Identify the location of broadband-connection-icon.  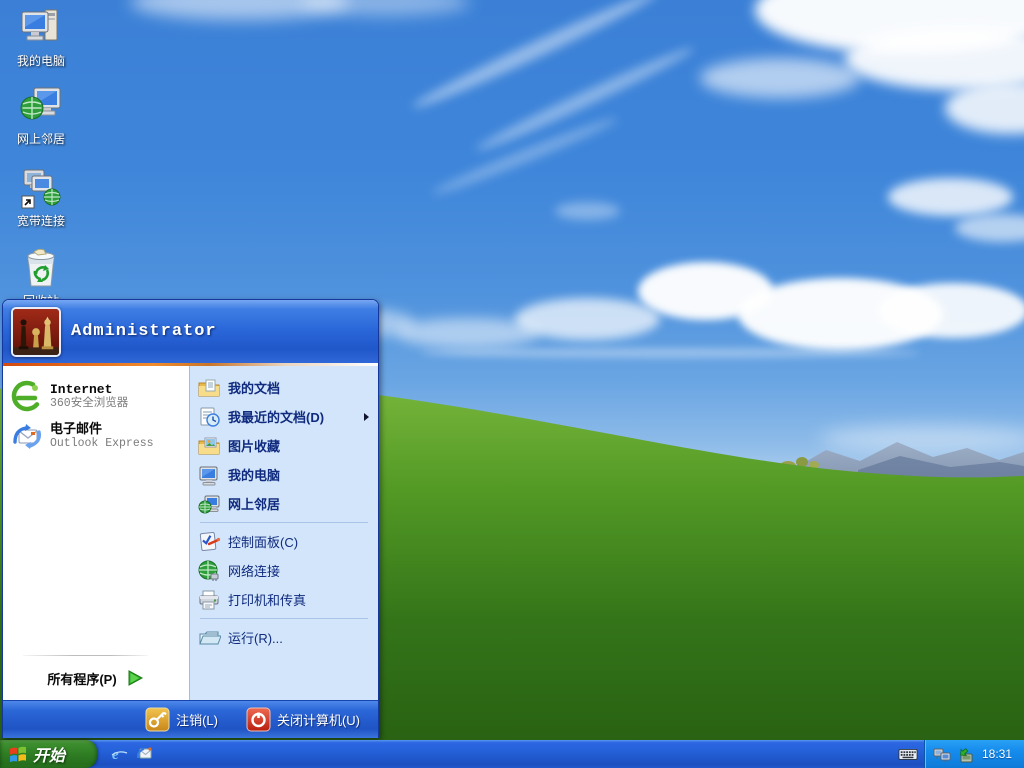
(41, 189).